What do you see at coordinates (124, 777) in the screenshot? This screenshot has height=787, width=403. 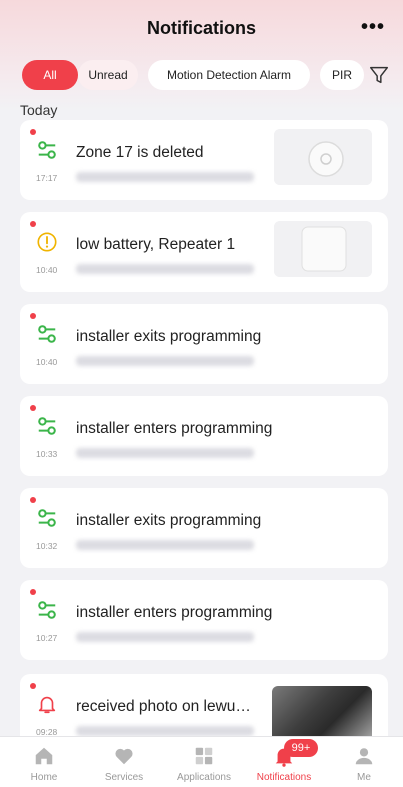 I see `tab-label: Services` at bounding box center [124, 777].